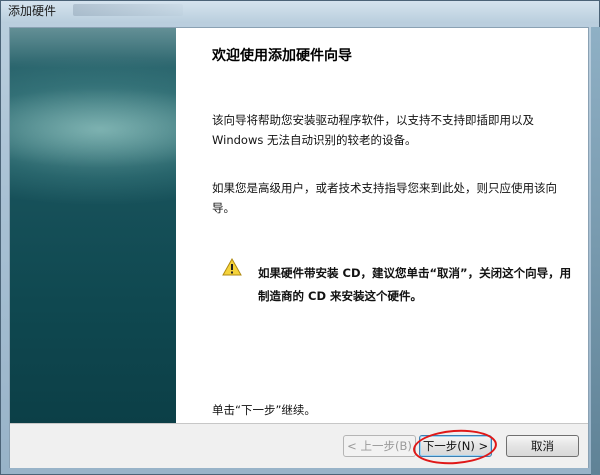  Describe the element at coordinates (32, 11) in the screenshot. I see `window-title: 添加硬件` at that location.